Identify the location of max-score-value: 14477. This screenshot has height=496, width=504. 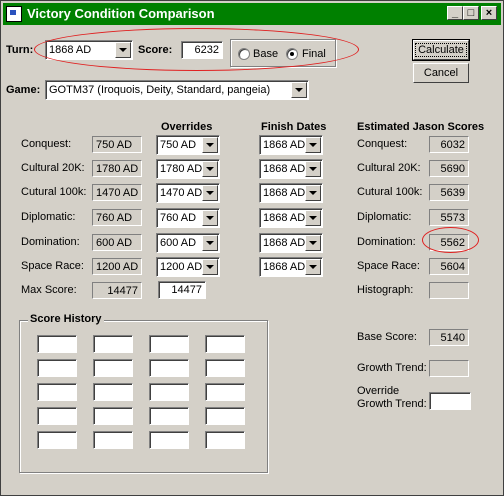
(117, 290).